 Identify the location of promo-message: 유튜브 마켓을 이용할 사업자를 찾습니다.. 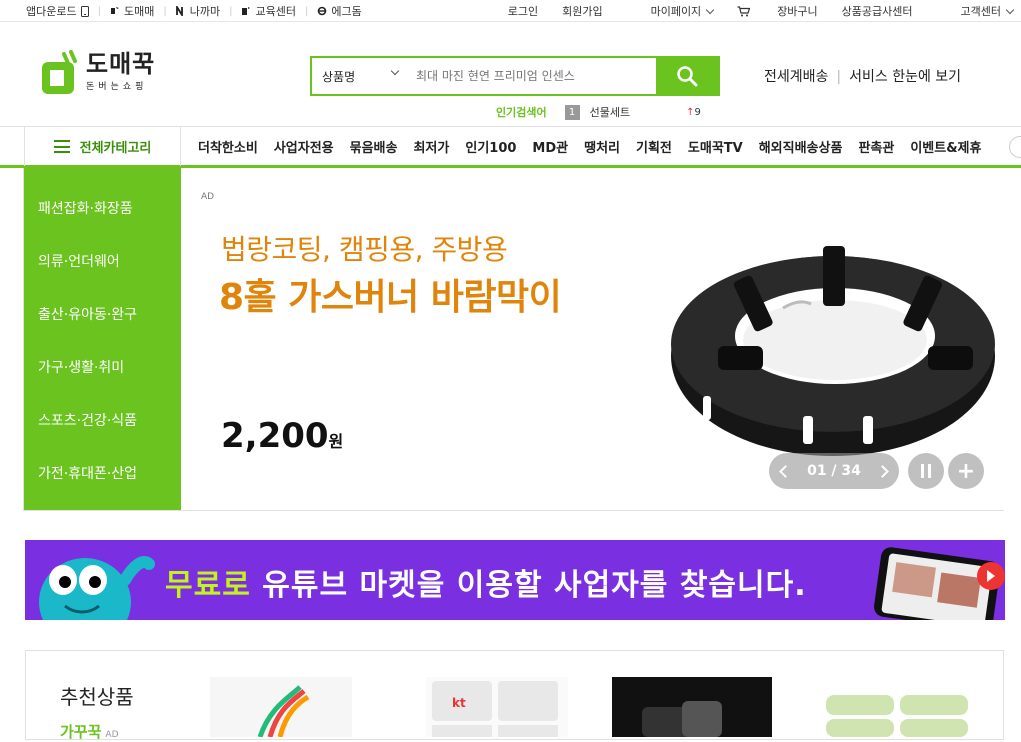
(528, 585).